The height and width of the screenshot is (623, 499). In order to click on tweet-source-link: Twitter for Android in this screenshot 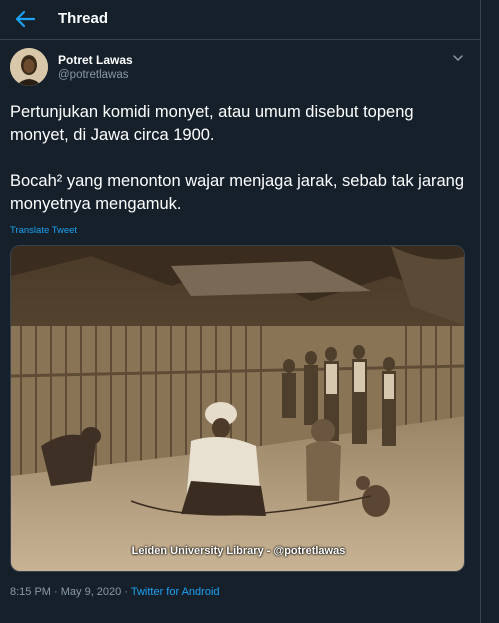, I will do `click(175, 592)`.